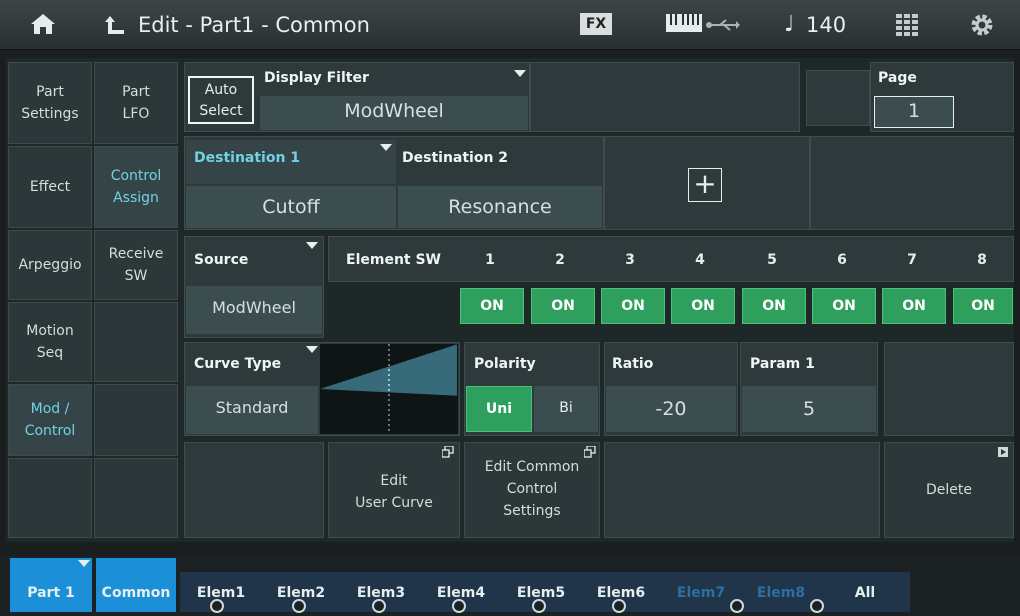 The height and width of the screenshot is (616, 1020). Describe the element at coordinates (136, 187) in the screenshot. I see `tab-control-assign: Control Assign` at that location.